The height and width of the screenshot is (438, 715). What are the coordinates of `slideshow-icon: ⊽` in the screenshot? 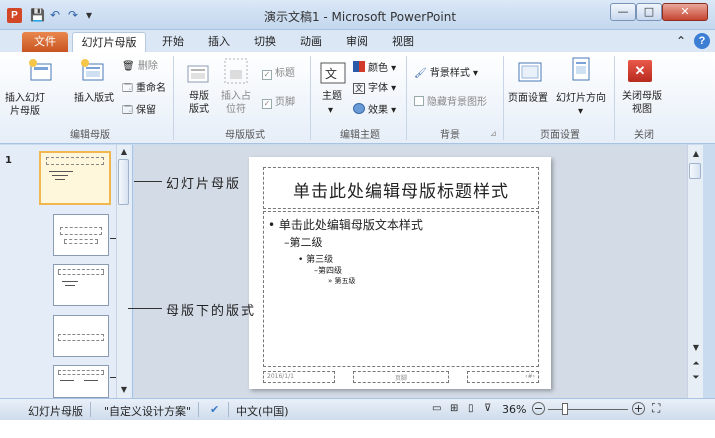 It's located at (487, 408).